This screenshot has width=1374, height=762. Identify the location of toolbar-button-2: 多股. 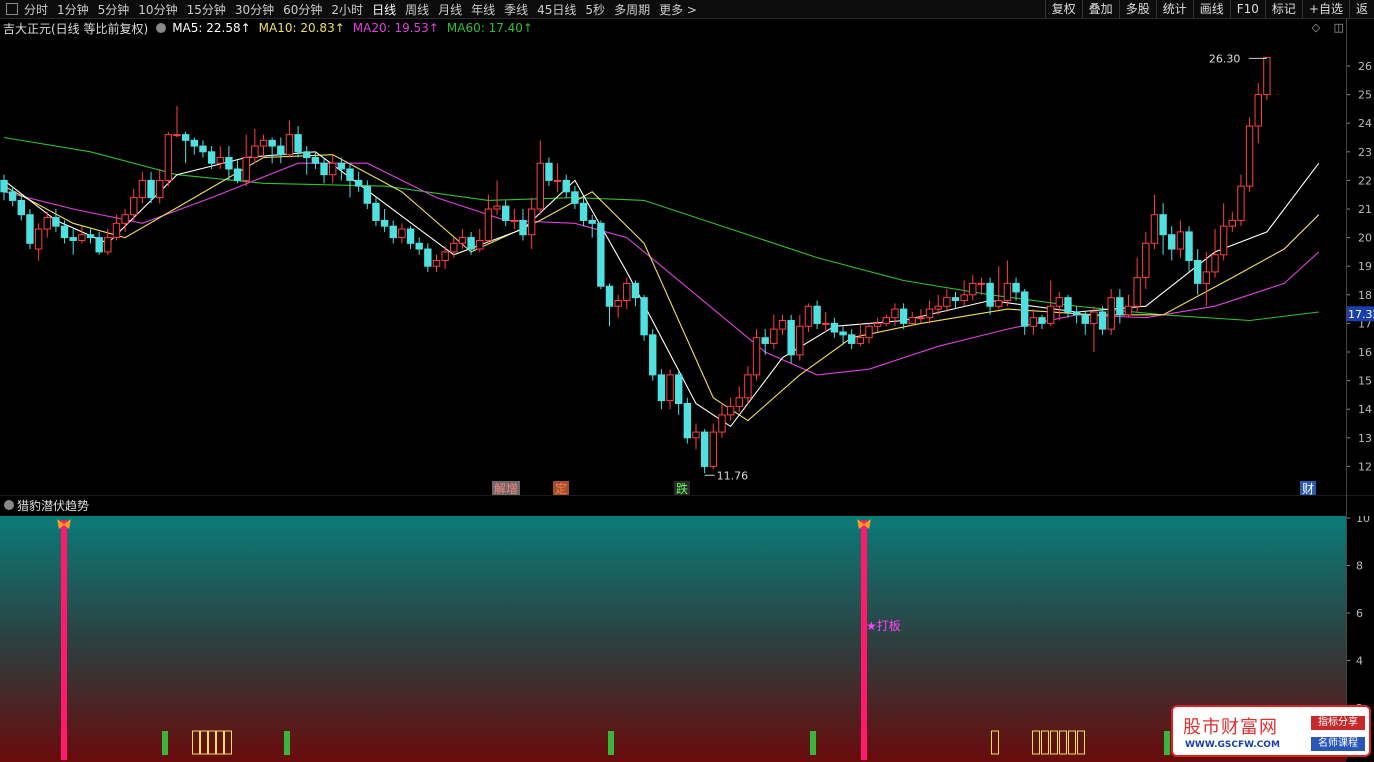
(1137, 9).